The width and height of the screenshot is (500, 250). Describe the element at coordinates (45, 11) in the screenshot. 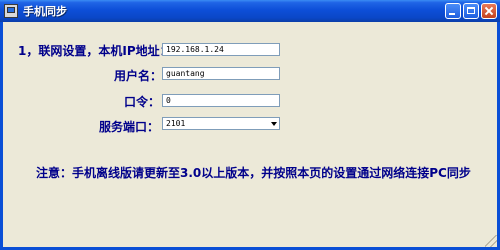

I see `window-title: 手机同步` at that location.